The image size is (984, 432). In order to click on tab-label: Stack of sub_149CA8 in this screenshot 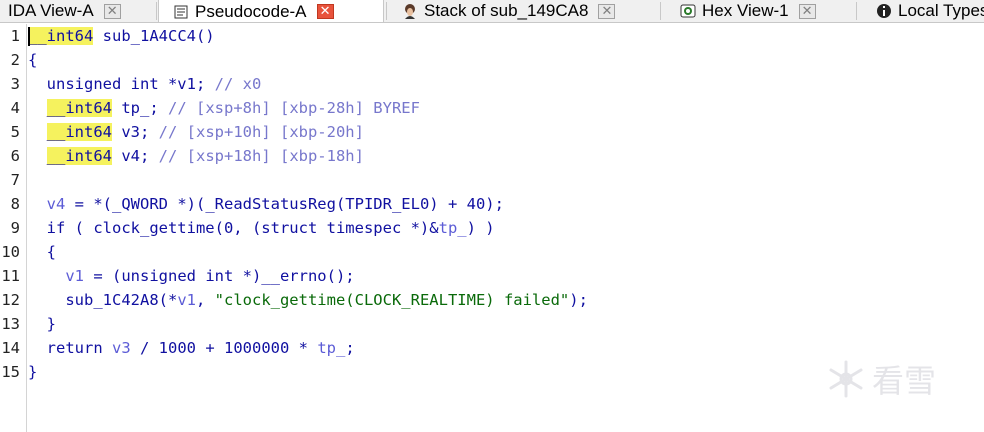, I will do `click(506, 10)`.